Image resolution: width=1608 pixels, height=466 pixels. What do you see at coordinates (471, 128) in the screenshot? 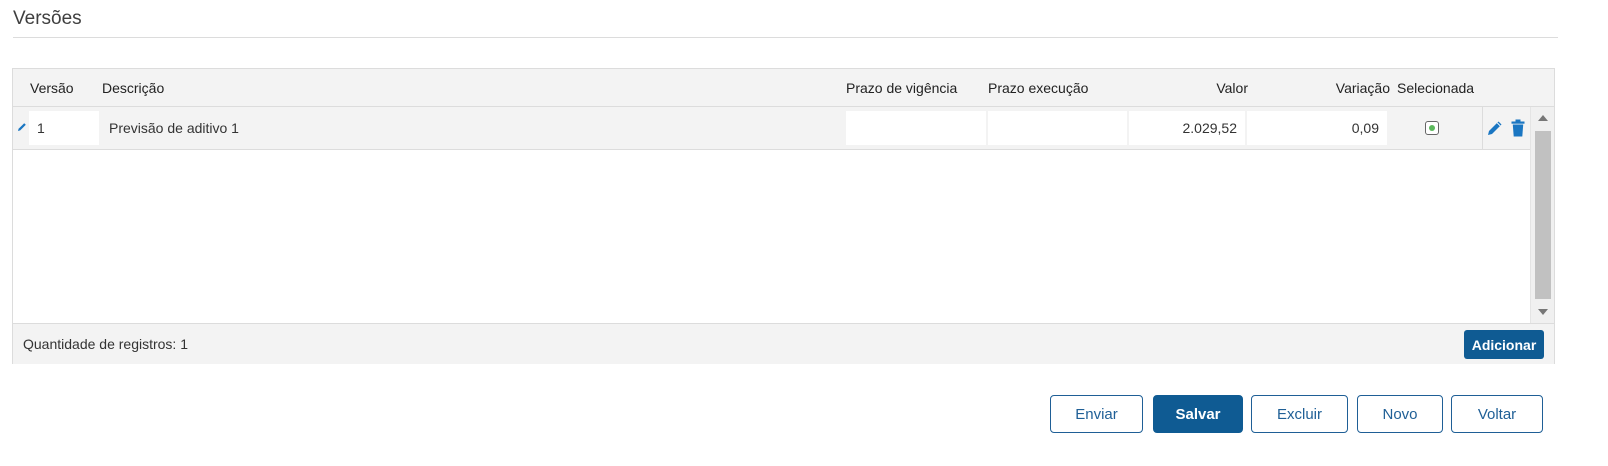
I see `cell-descricao: Previsão de aditivo 1` at bounding box center [471, 128].